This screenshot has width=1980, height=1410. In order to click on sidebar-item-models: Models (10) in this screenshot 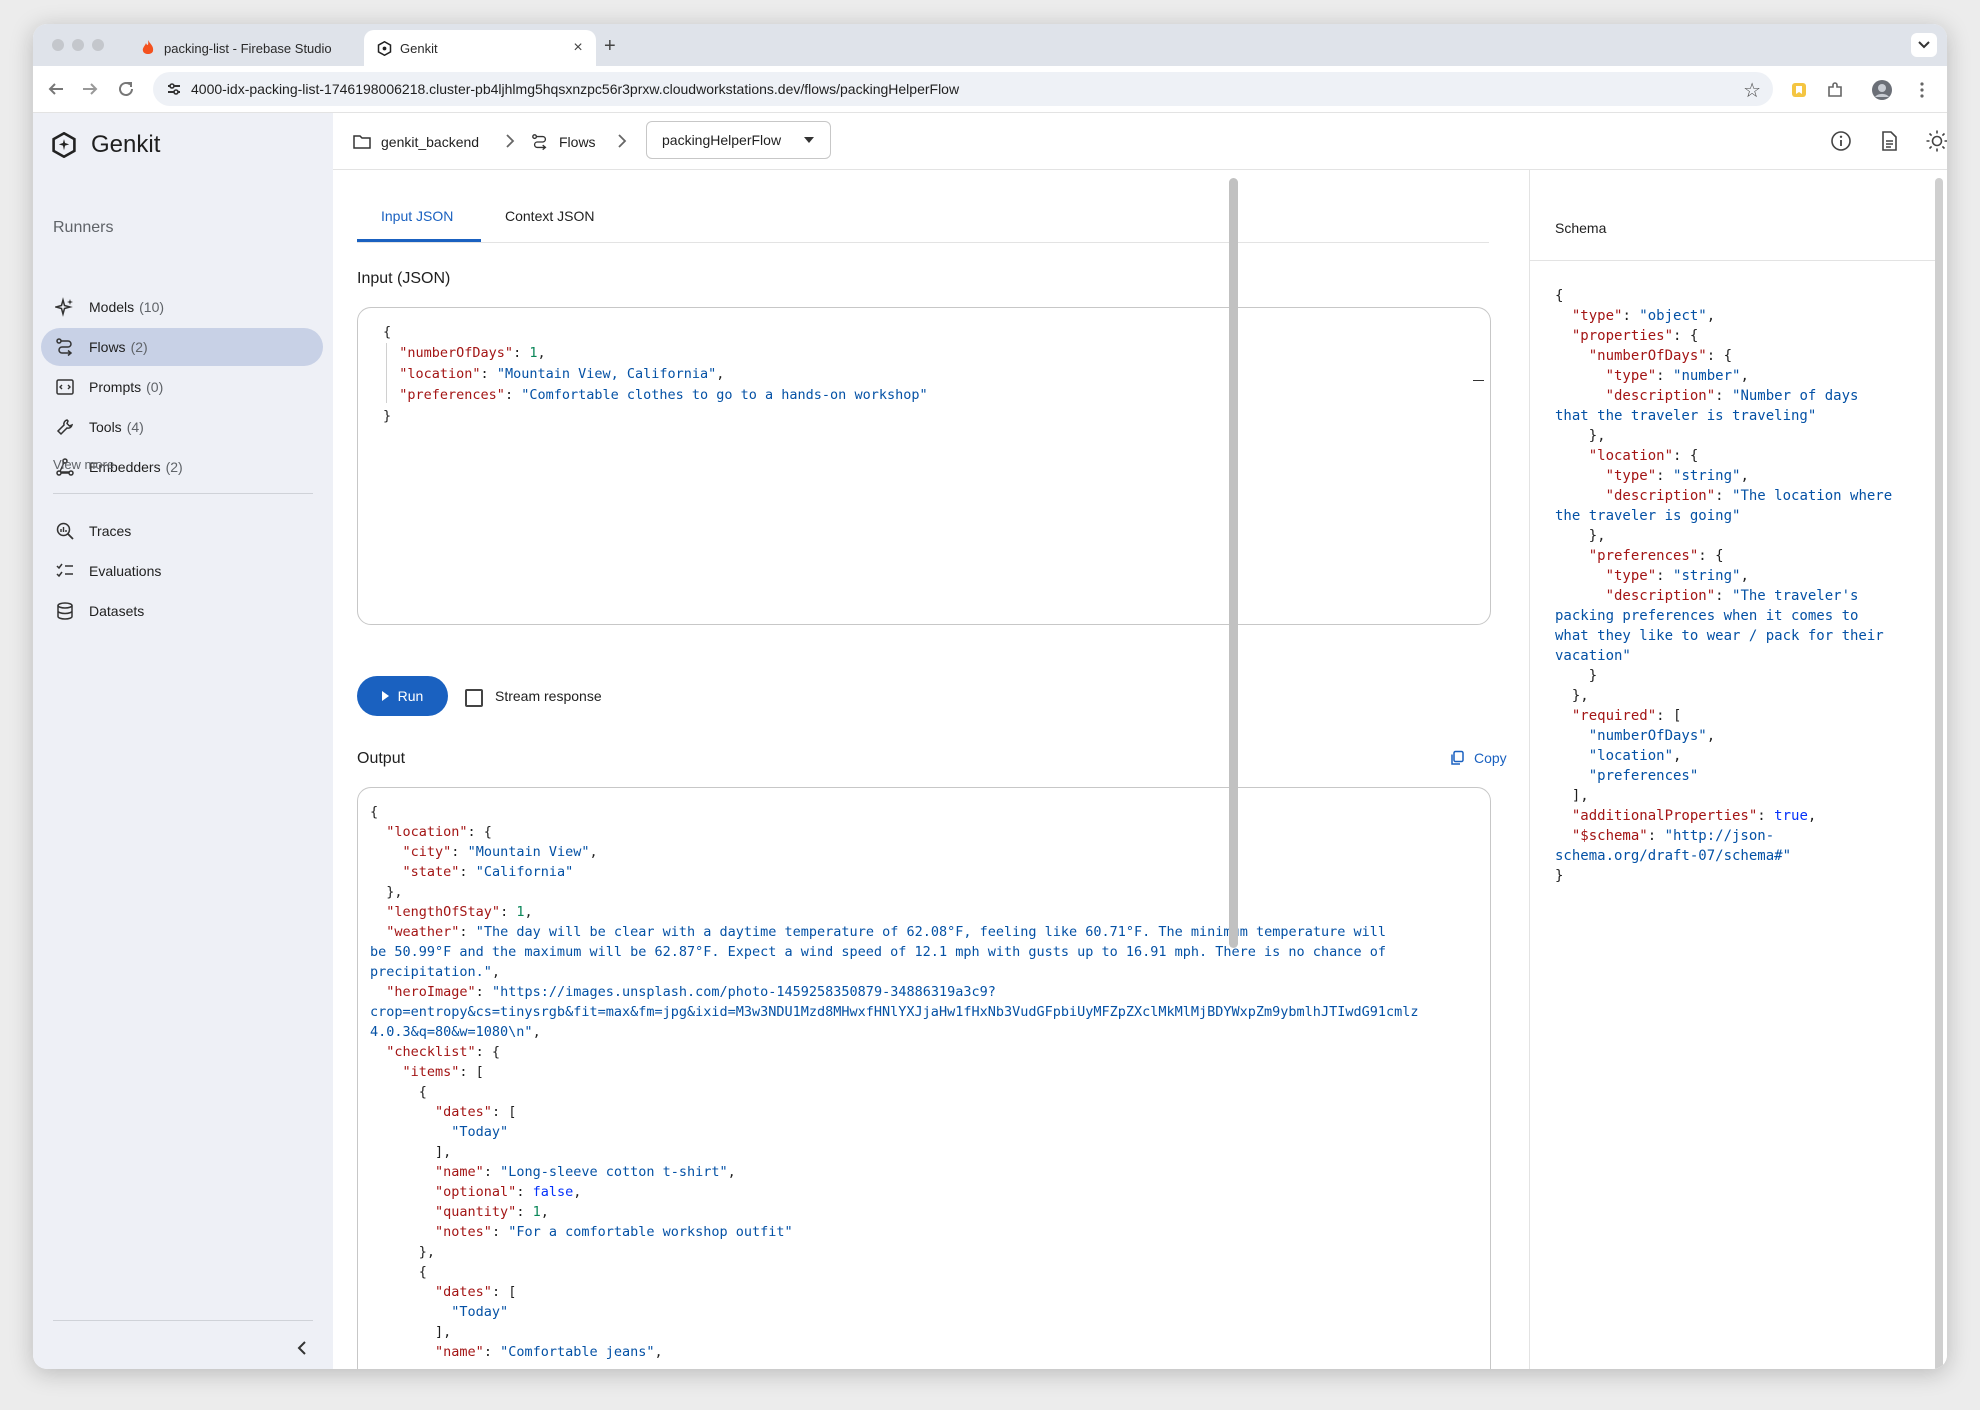, I will do `click(182, 307)`.